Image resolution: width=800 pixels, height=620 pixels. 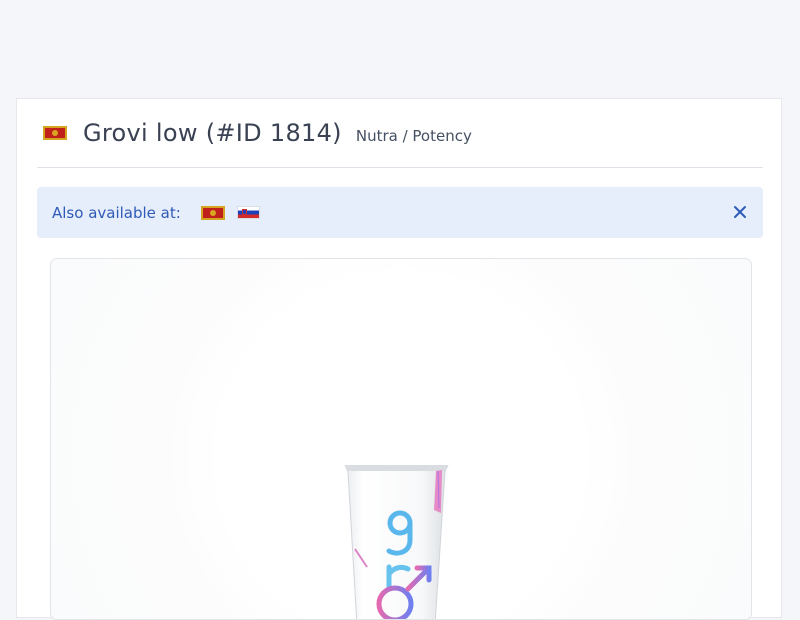 What do you see at coordinates (400, 212) in the screenshot?
I see `availability-alert: Also available at:` at bounding box center [400, 212].